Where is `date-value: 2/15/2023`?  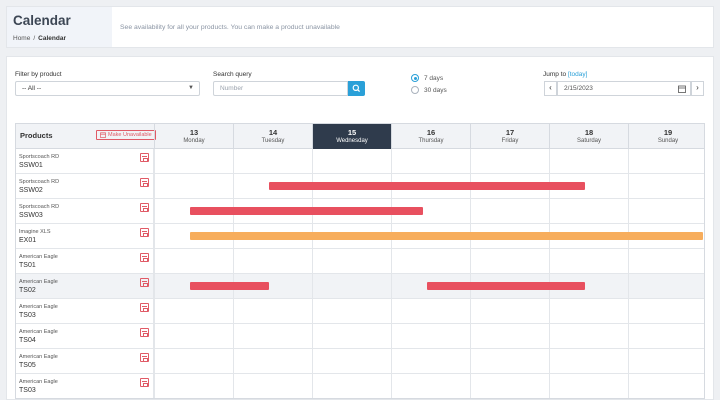
date-value: 2/15/2023 is located at coordinates (578, 88).